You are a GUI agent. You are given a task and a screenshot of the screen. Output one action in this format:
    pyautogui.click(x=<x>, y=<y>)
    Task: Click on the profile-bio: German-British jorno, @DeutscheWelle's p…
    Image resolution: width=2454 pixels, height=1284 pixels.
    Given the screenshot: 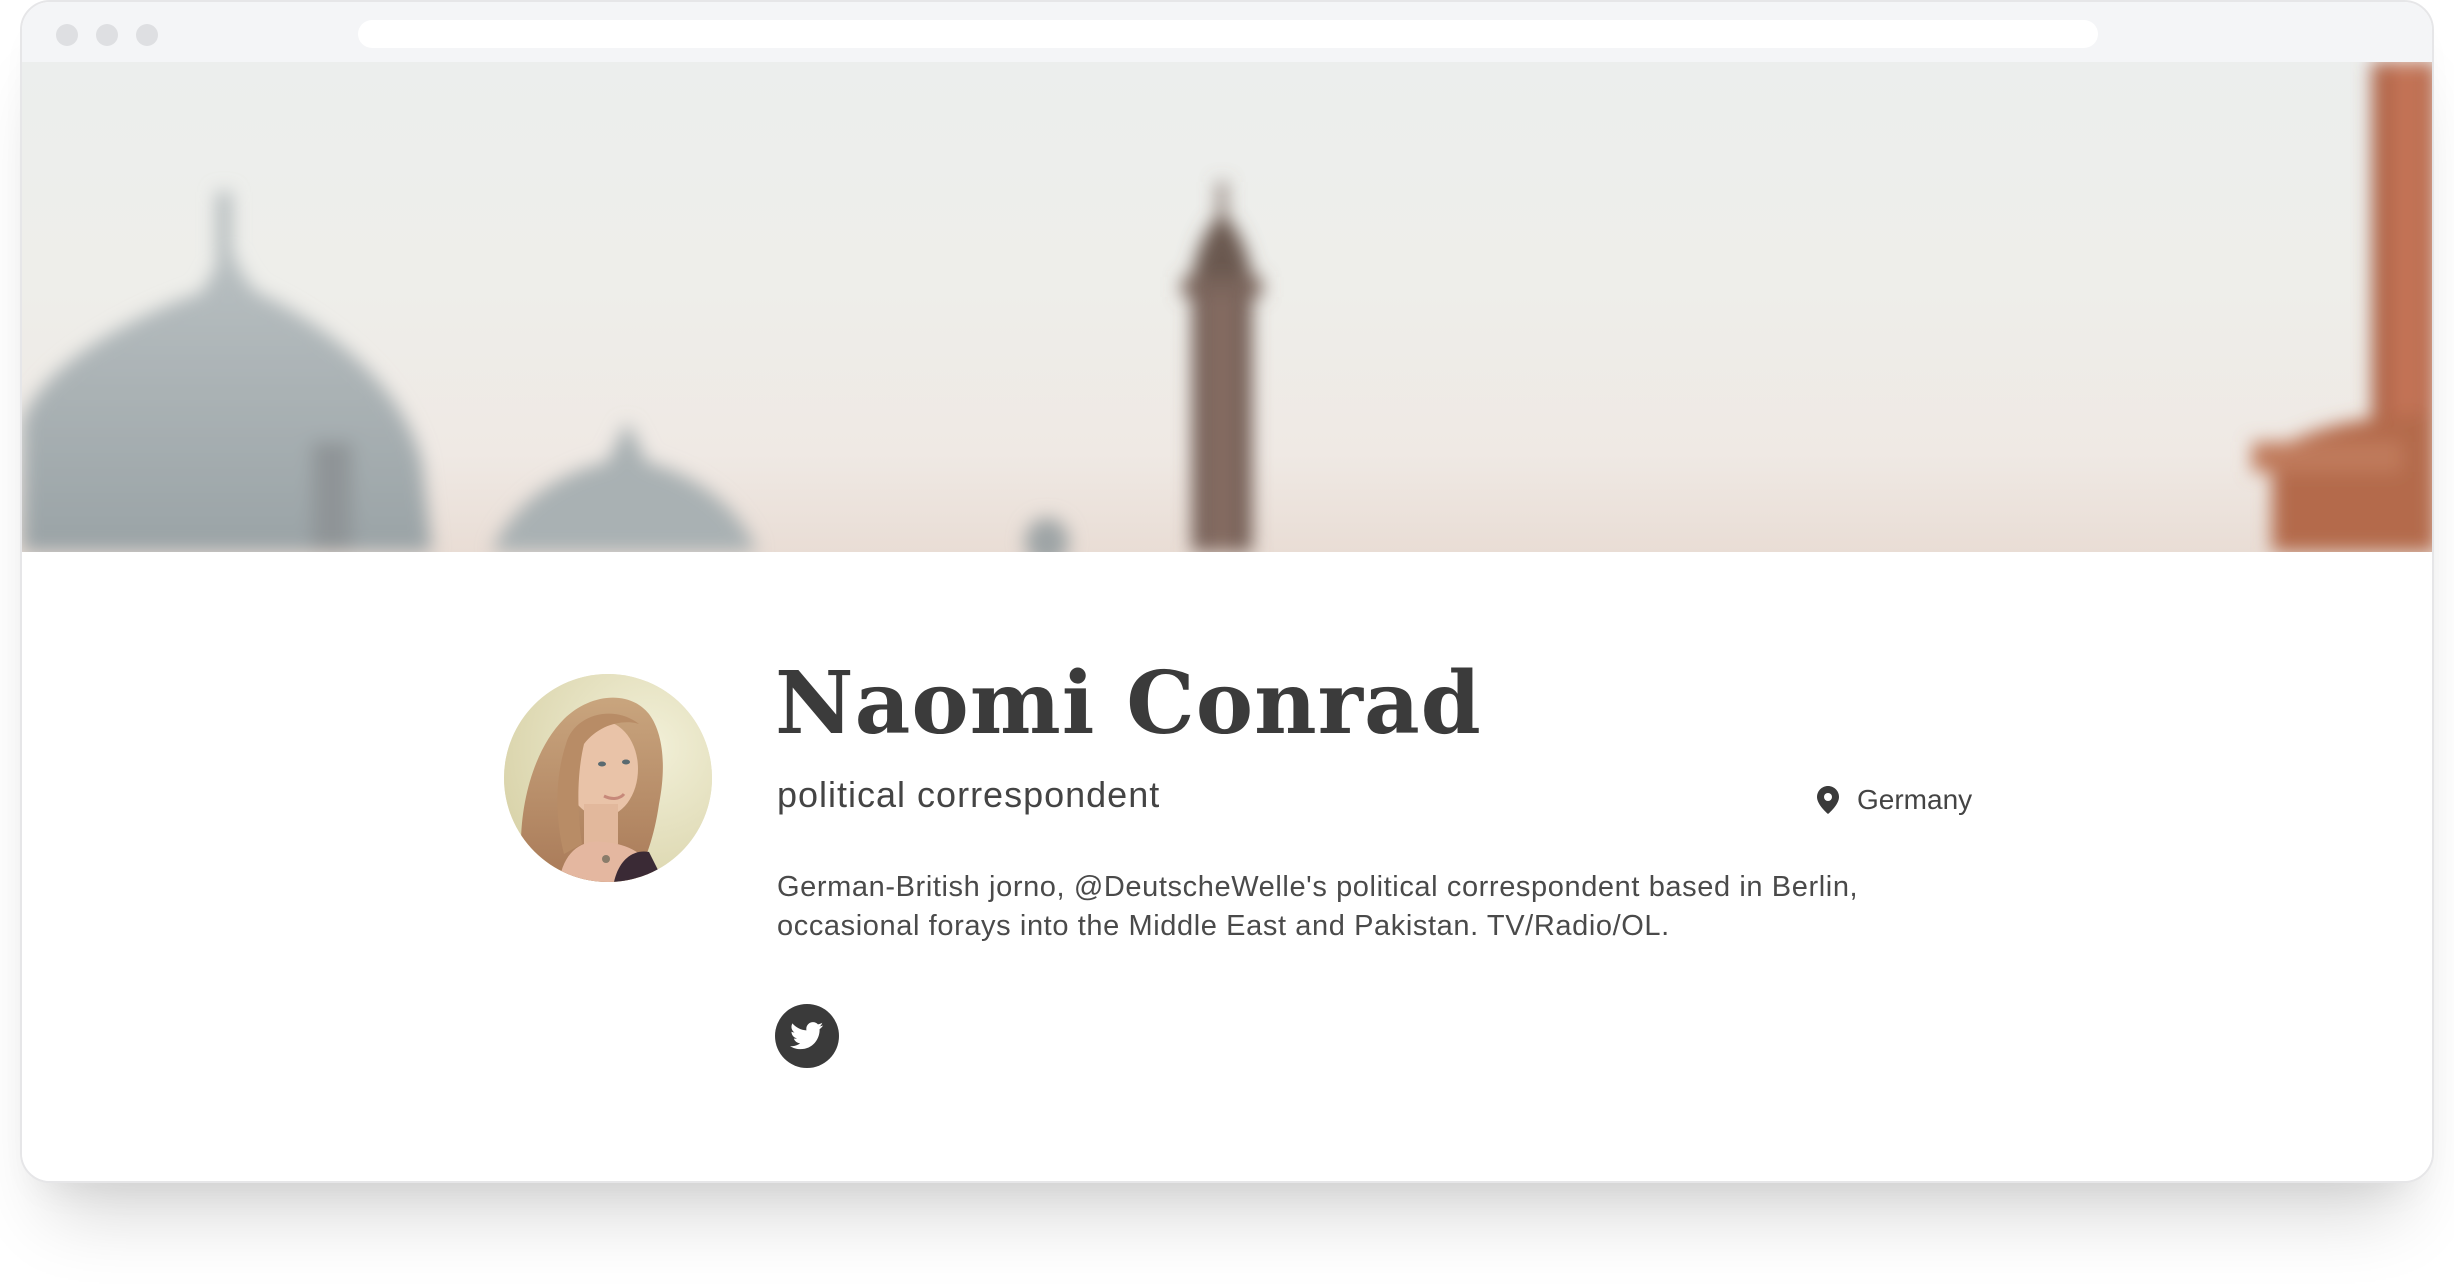 What is the action you would take?
    pyautogui.click(x=1377, y=907)
    